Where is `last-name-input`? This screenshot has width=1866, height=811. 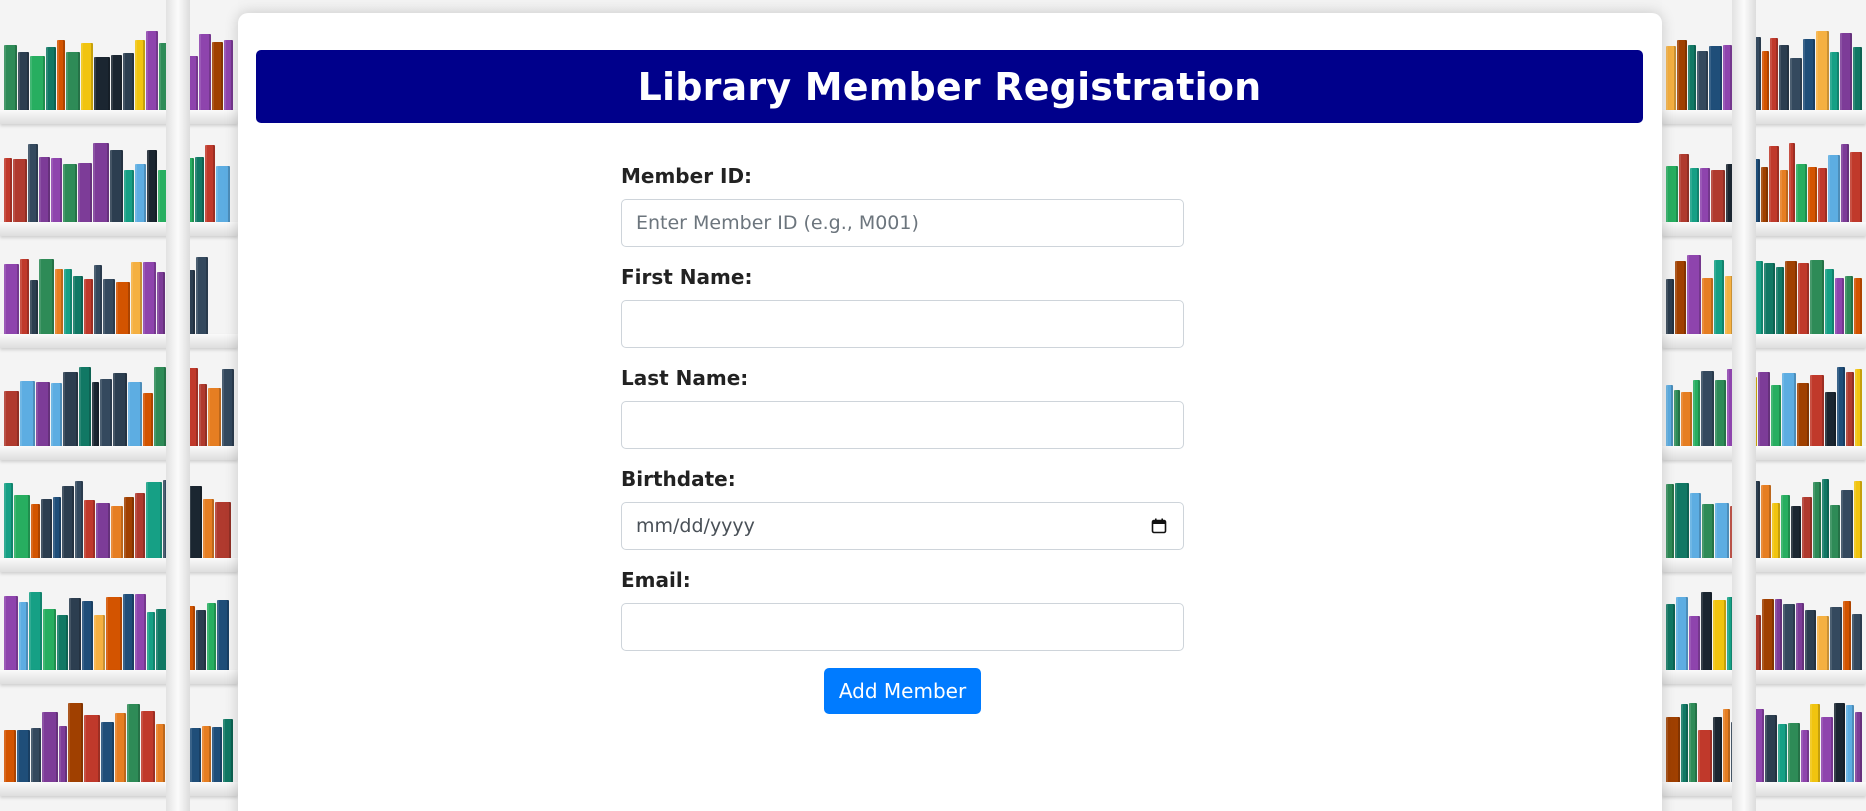
last-name-input is located at coordinates (902, 425).